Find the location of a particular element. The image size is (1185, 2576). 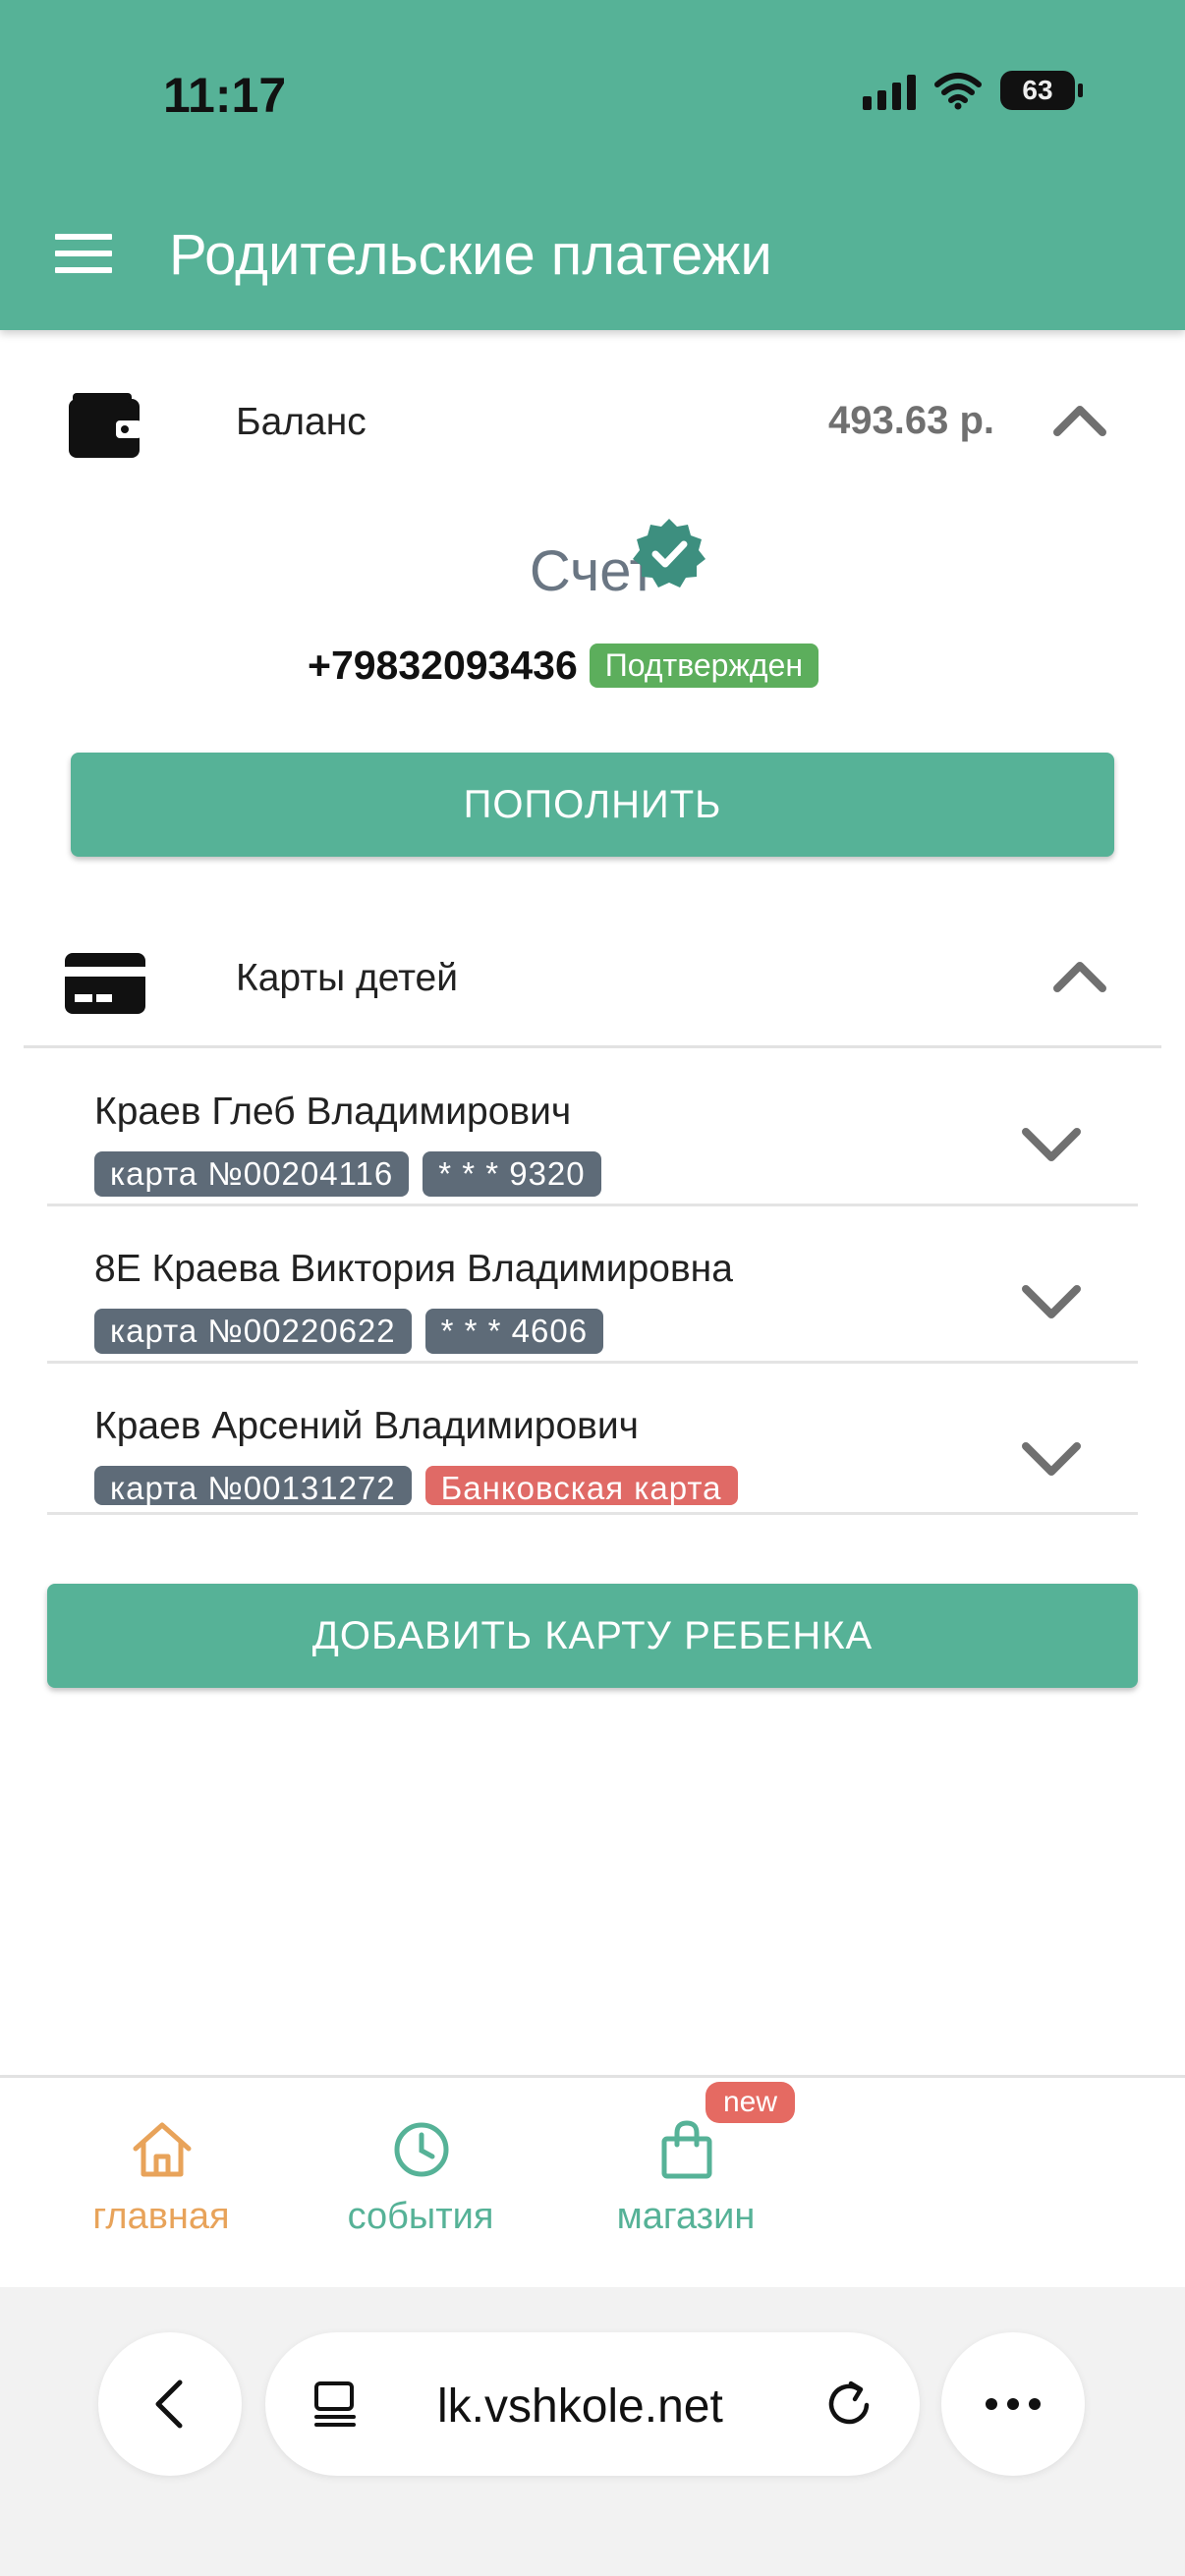

address-bar: lk.vshkole.net is located at coordinates (592, 2404).